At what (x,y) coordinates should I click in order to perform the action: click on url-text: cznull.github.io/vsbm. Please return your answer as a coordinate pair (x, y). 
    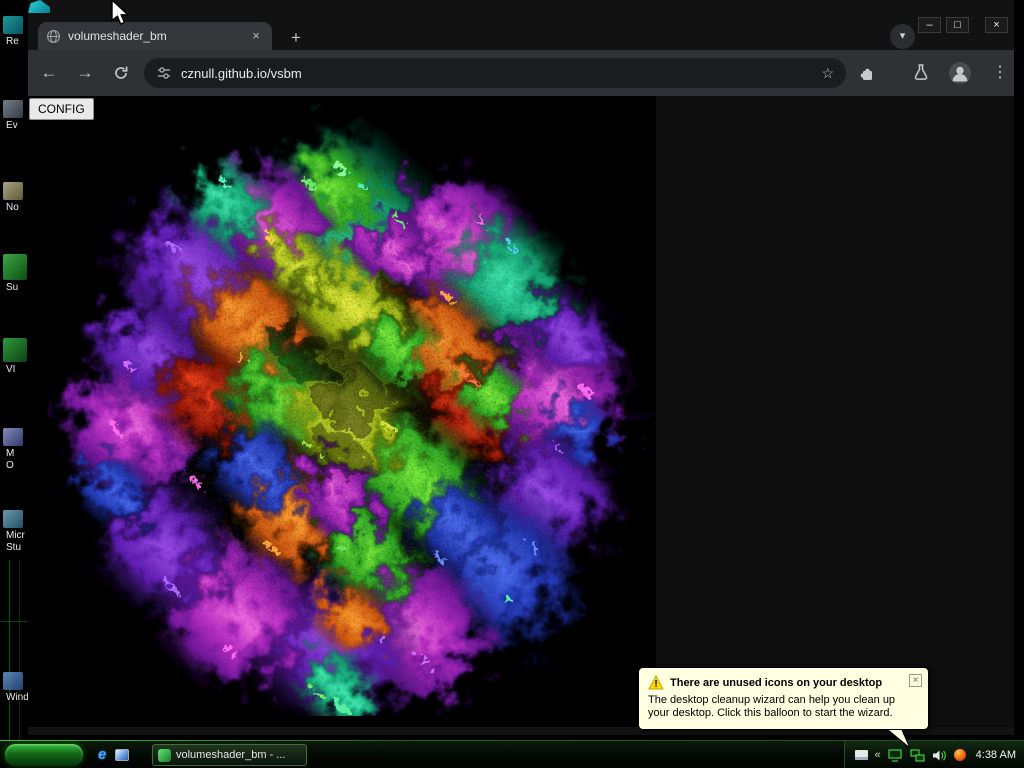
    Looking at the image, I should click on (501, 73).